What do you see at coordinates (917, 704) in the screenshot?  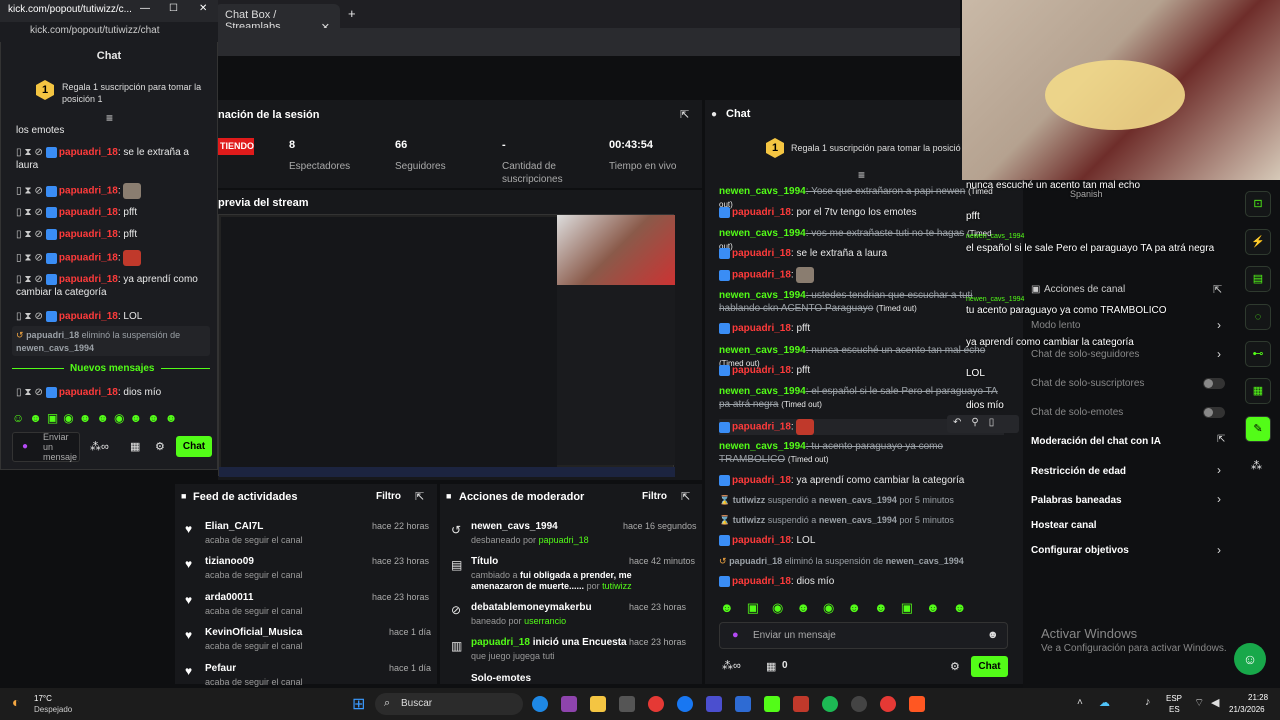 I see `brave-icon` at bounding box center [917, 704].